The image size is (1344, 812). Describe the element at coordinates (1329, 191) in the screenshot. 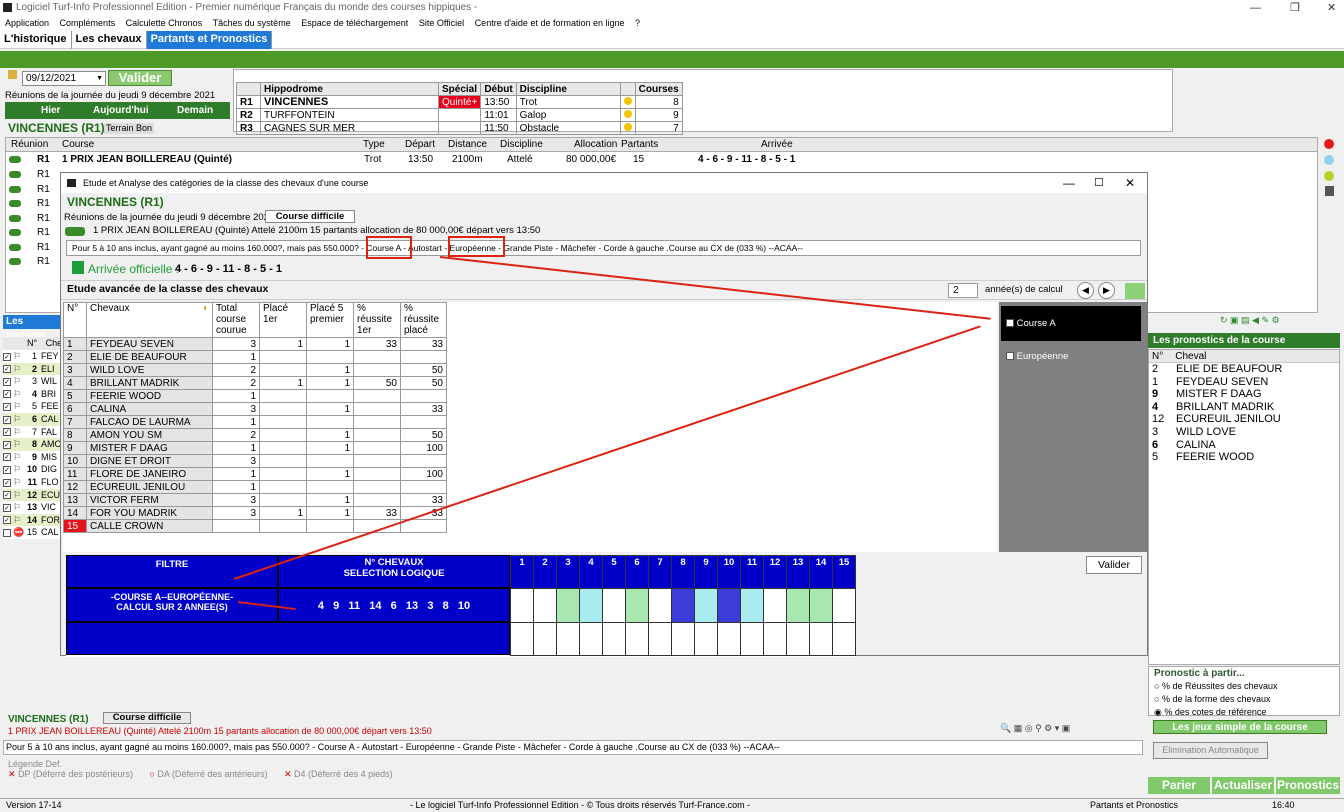

I see `document-icon` at that location.